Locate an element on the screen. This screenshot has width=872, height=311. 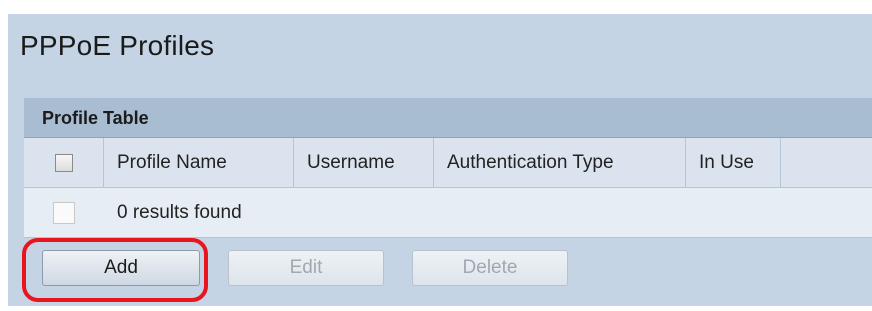
select-all-cell is located at coordinates (64, 163).